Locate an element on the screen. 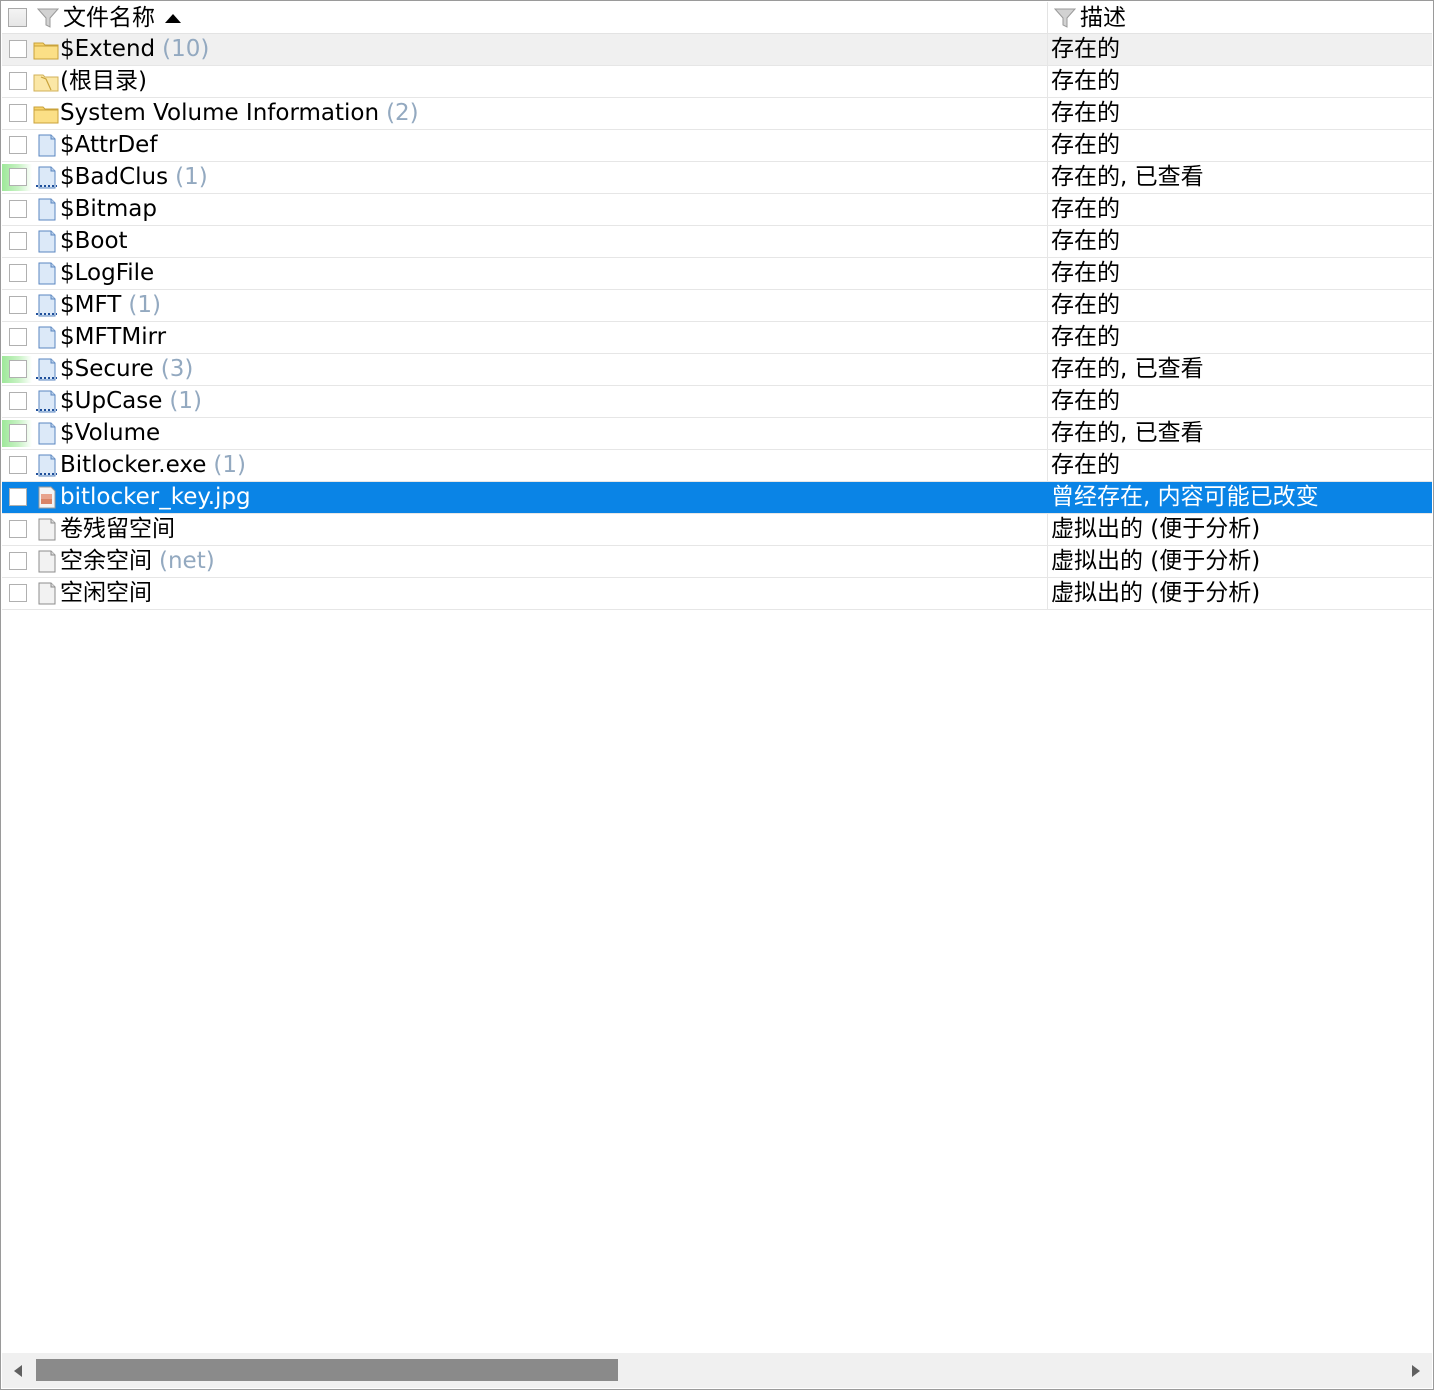 This screenshot has width=1434, height=1390. child-count: (net) is located at coordinates (187, 561).